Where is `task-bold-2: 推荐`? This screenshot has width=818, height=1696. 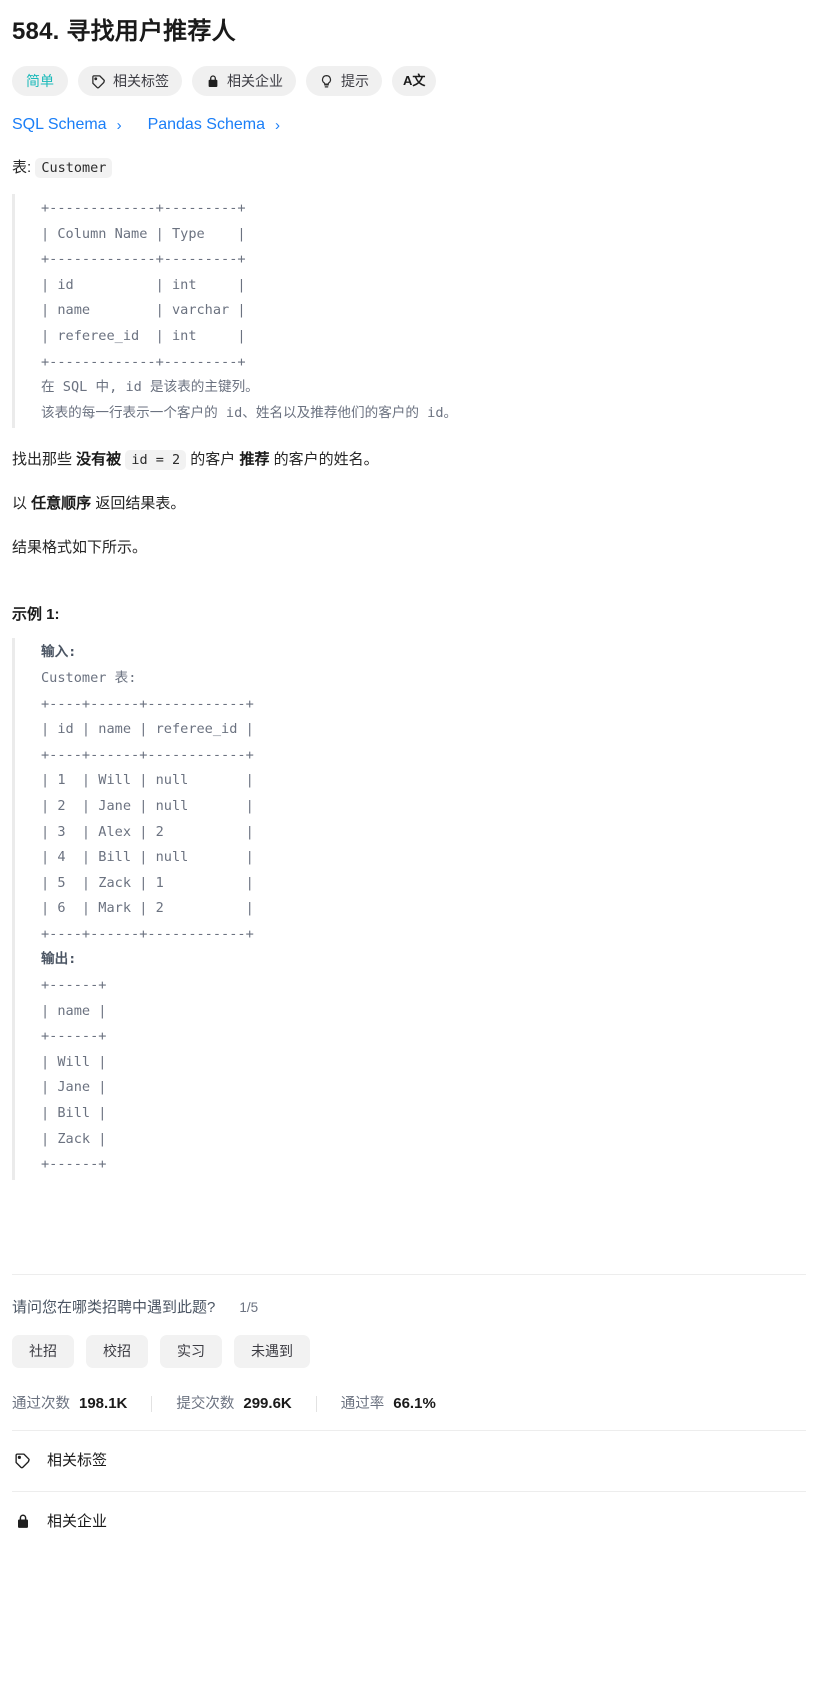
task-bold-2: 推荐 is located at coordinates (254, 460).